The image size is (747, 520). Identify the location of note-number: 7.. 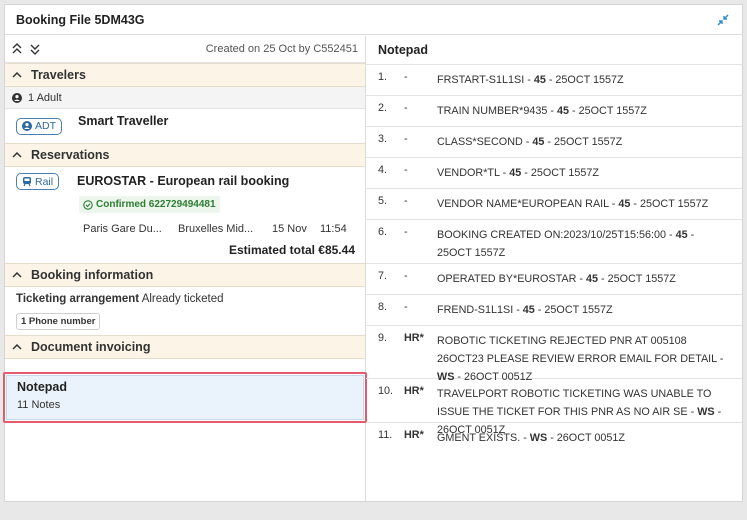
(383, 276).